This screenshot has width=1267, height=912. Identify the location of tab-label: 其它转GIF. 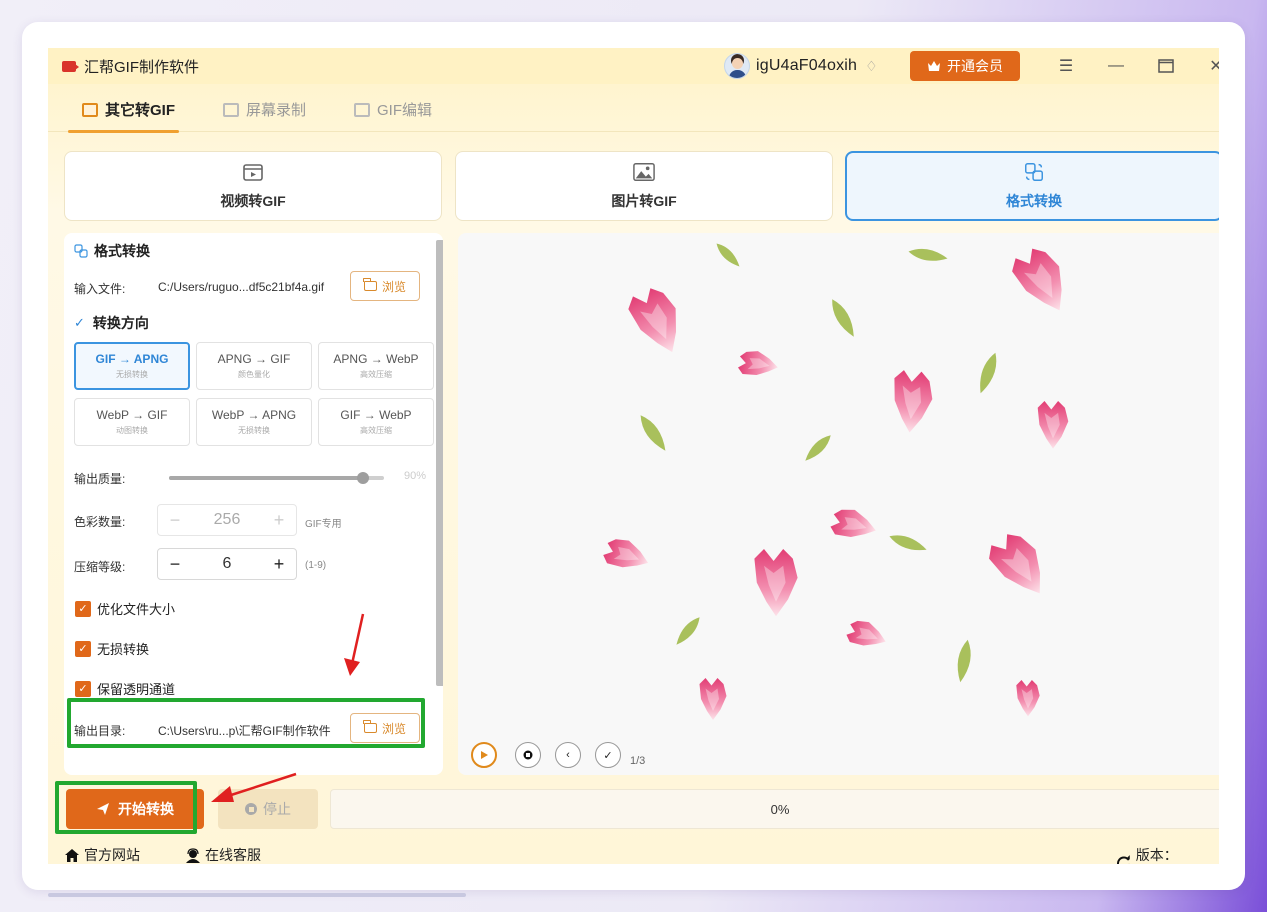
(140, 110).